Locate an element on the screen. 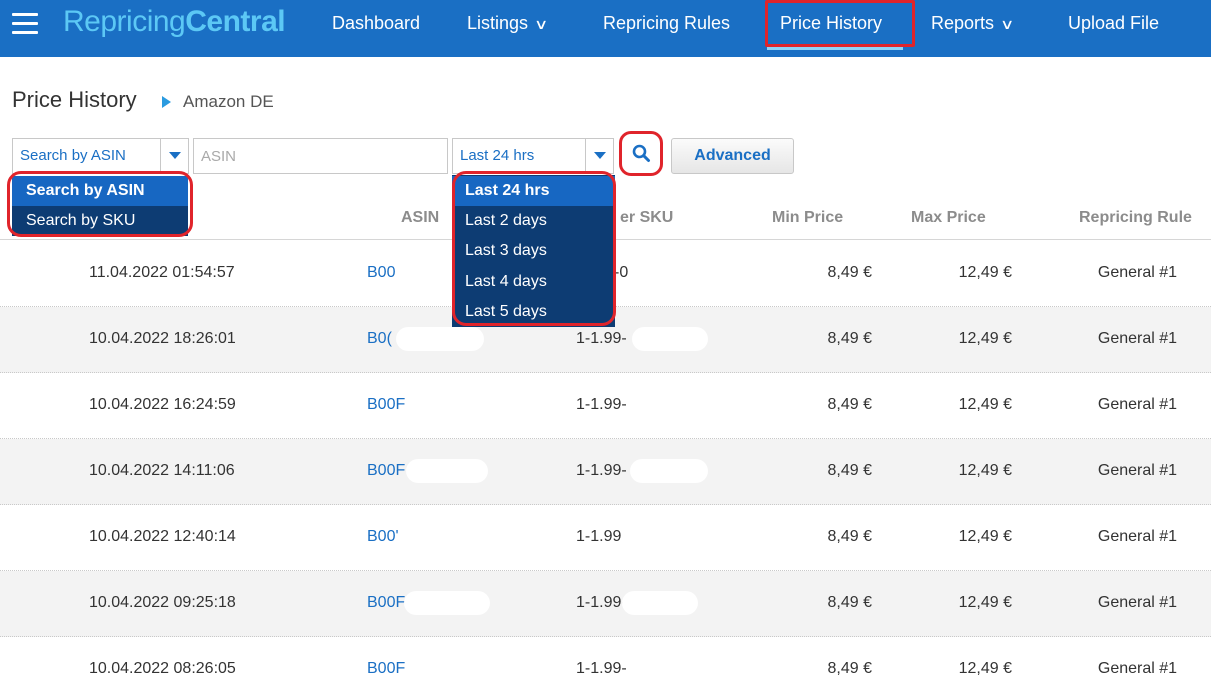 This screenshot has width=1211, height=681. nav-price-history-label: Price History is located at coordinates (831, 23).